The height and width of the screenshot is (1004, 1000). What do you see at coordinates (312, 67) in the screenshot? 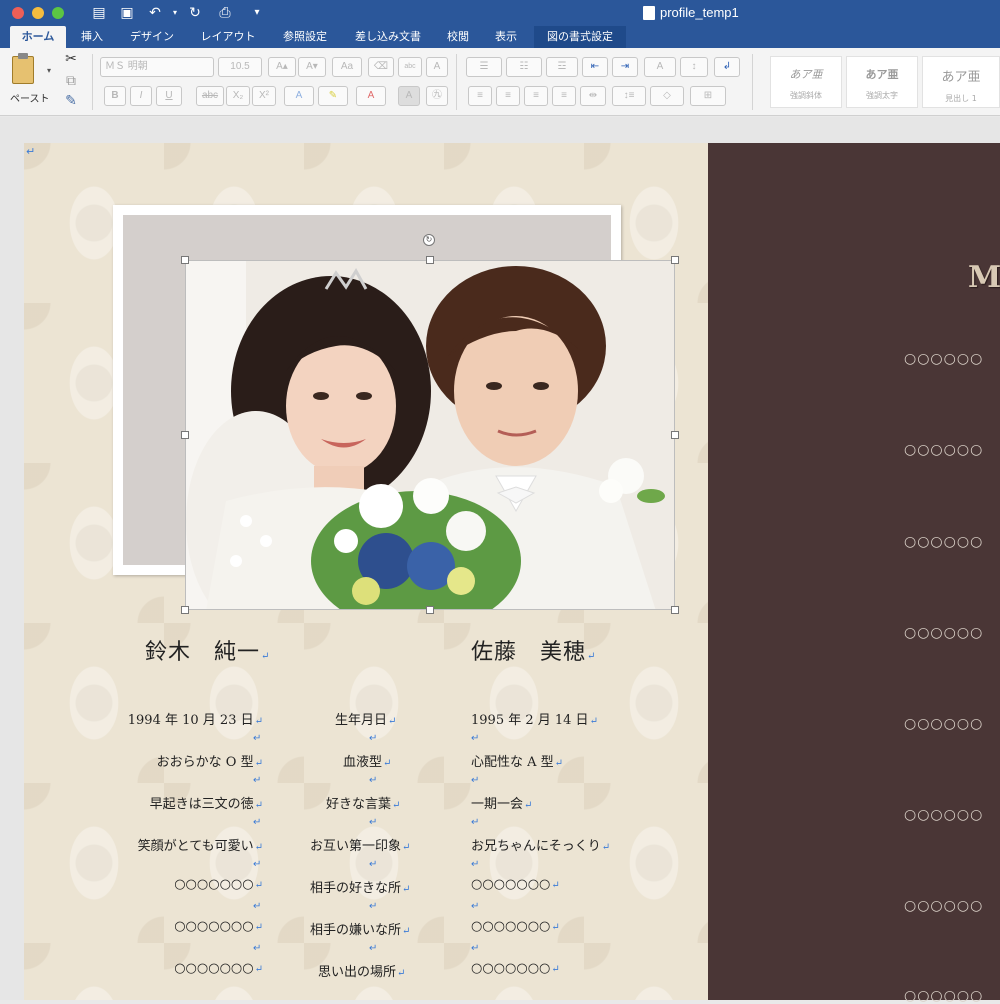
I see `shrink-font-button: A▾` at bounding box center [312, 67].